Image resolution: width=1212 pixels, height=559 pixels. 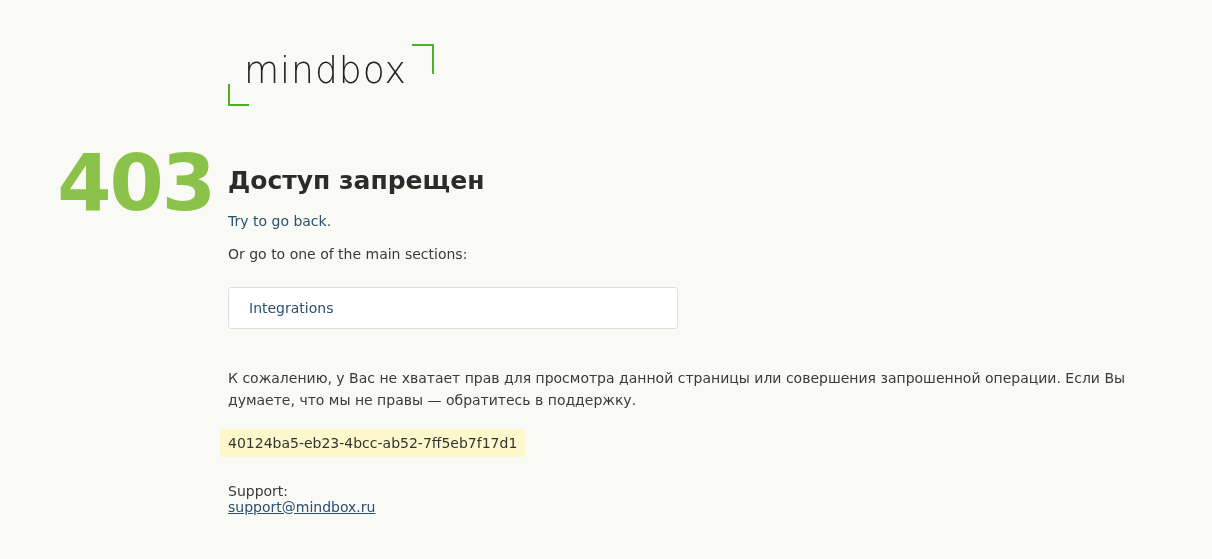 What do you see at coordinates (348, 254) in the screenshot?
I see `sections-prompt: Or go to one of the main sections:` at bounding box center [348, 254].